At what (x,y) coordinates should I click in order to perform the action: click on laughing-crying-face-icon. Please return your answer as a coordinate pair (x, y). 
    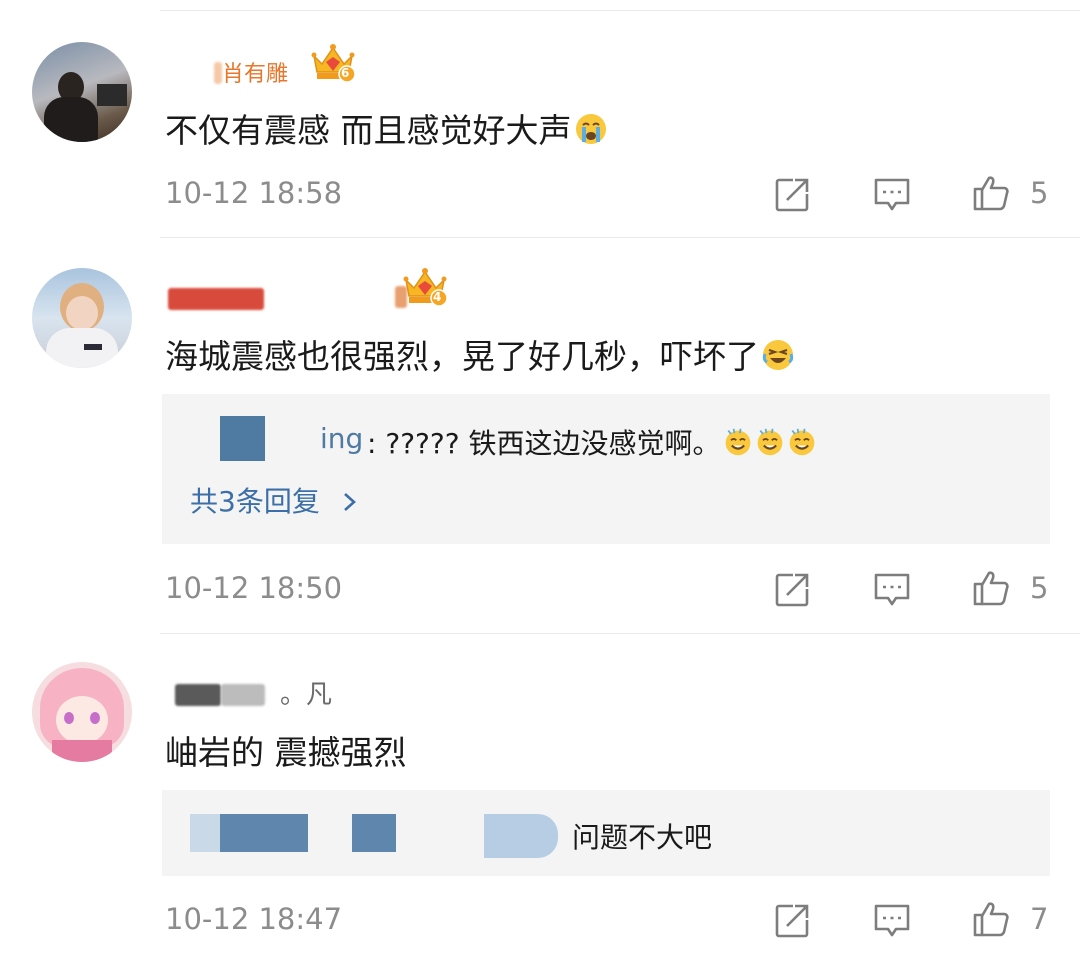
    Looking at the image, I should click on (778, 355).